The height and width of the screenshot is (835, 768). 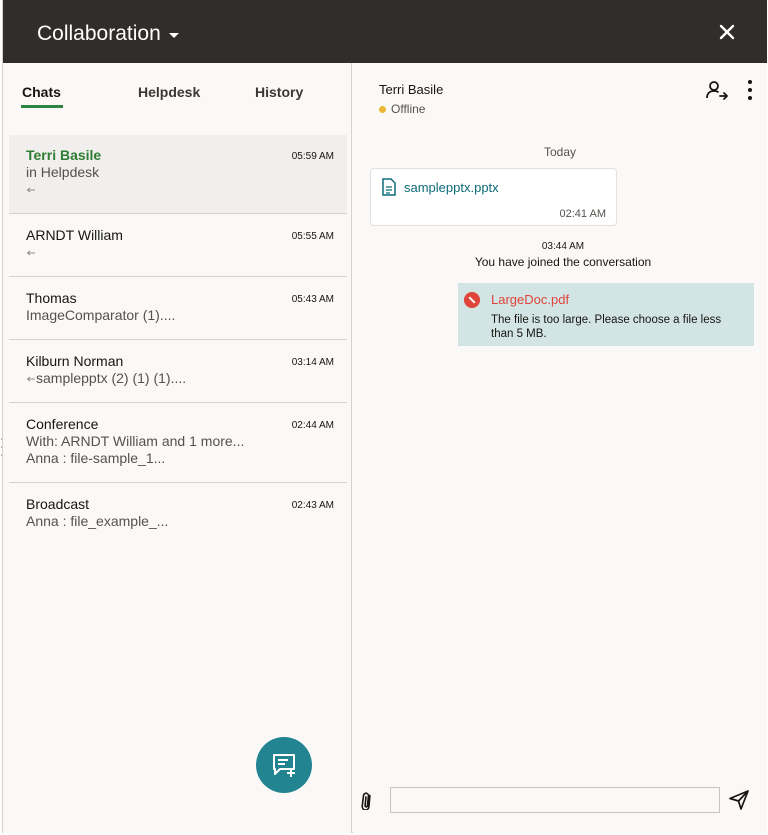 I want to click on system-event-text: You have joined the conversation, so click(x=563, y=262).